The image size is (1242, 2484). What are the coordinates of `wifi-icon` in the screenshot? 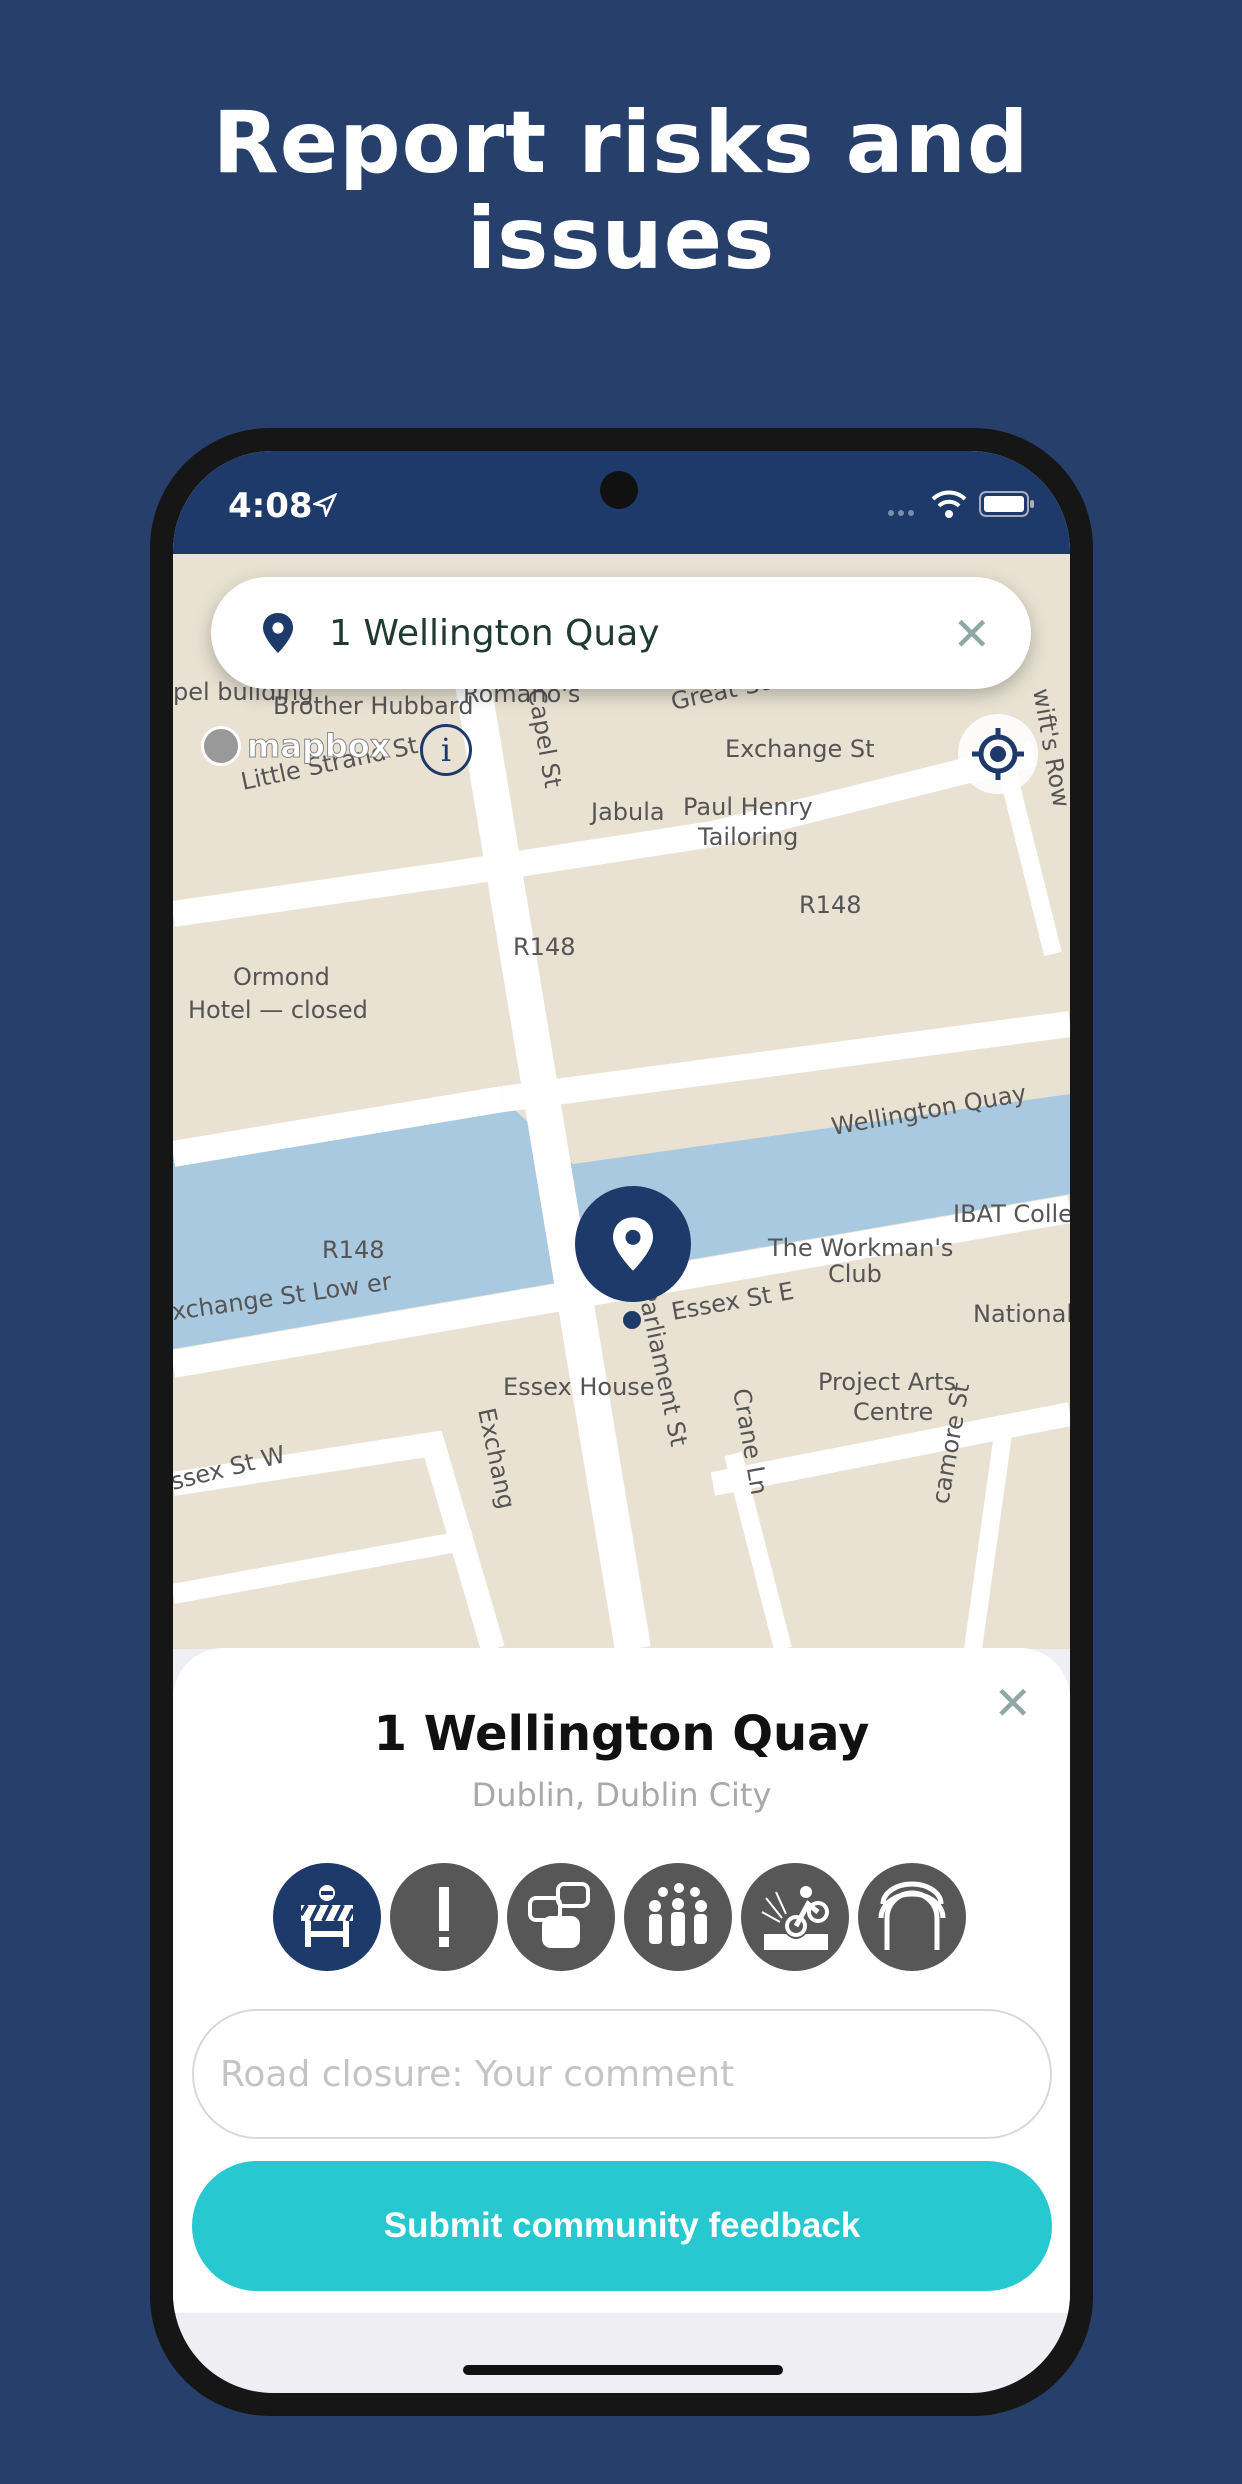 It's located at (949, 504).